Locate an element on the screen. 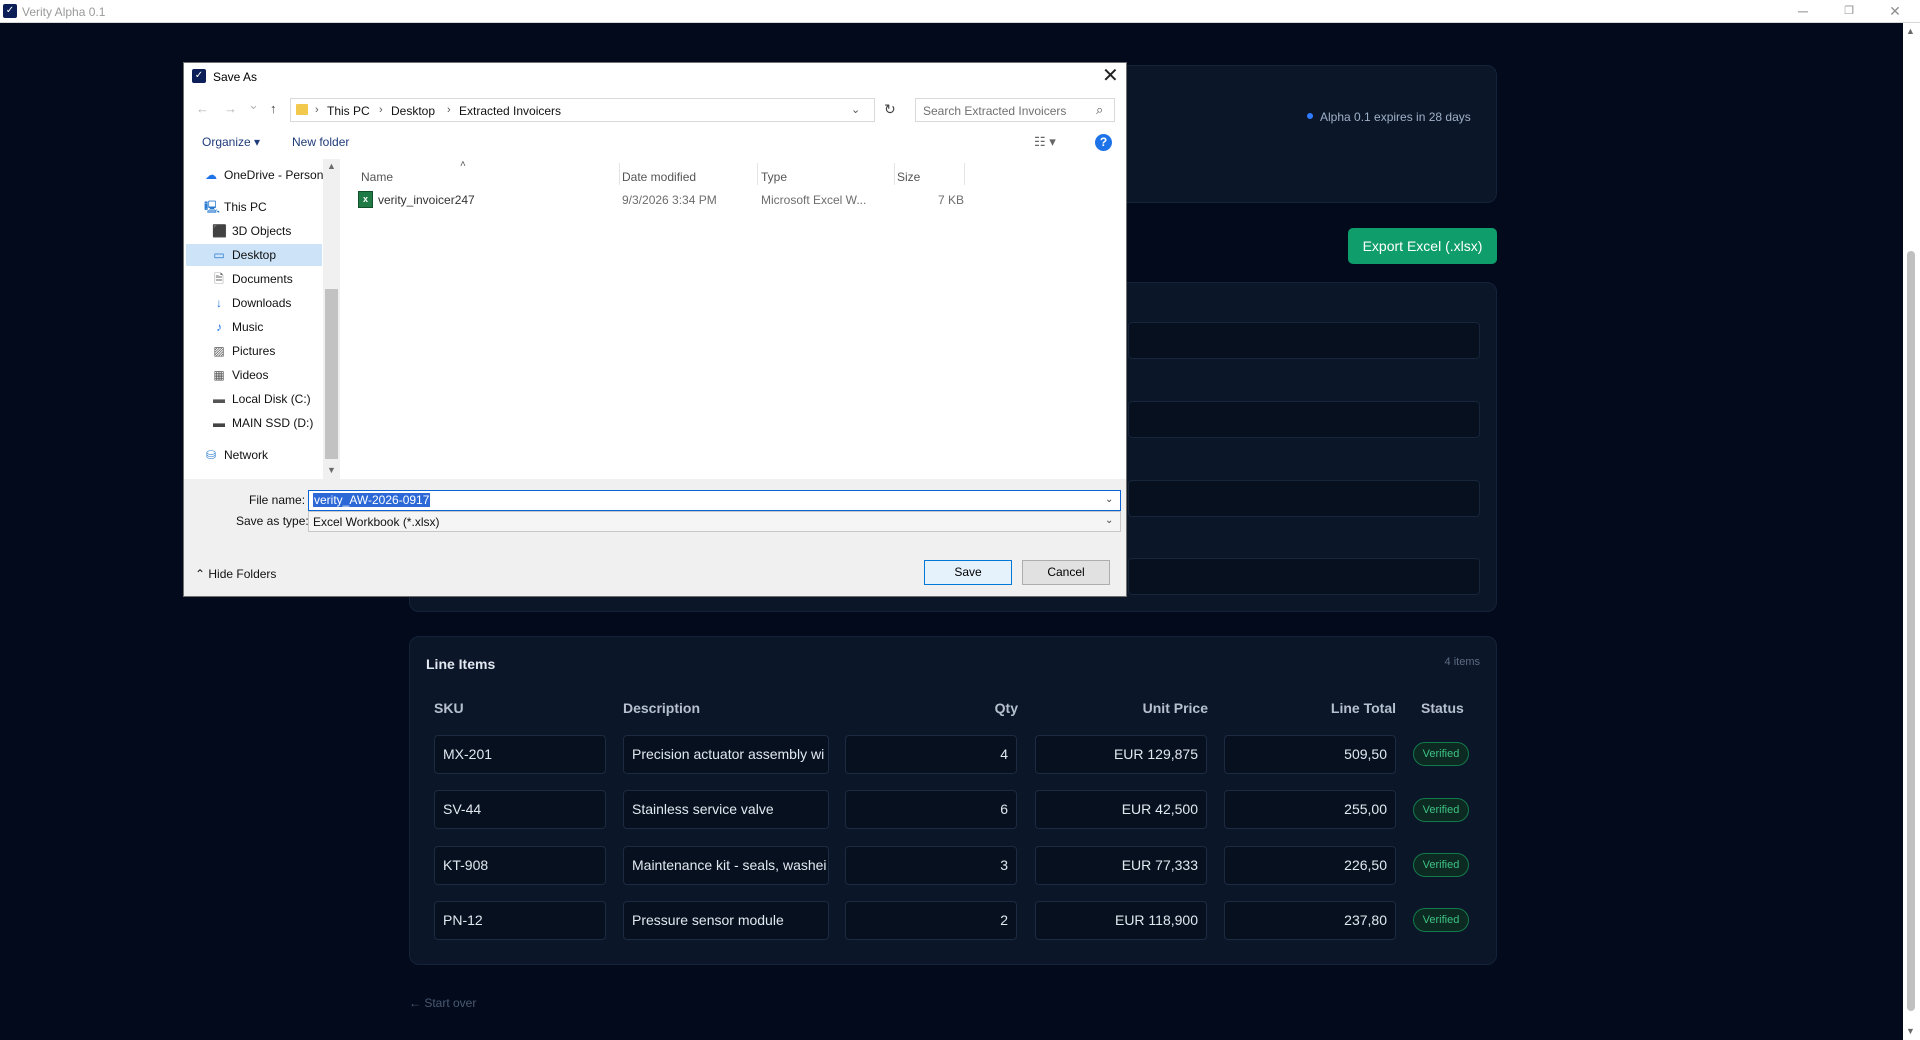 The height and width of the screenshot is (1040, 1920). export-excel-button: Export Excel (.xlsx) is located at coordinates (1422, 246).